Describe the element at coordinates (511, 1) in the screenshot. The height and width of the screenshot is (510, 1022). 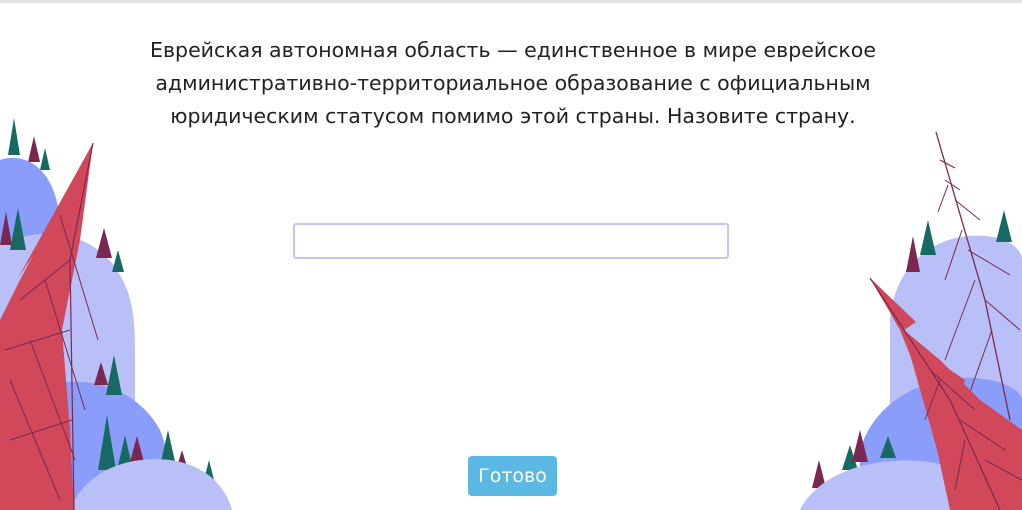
I see `top-divider` at that location.